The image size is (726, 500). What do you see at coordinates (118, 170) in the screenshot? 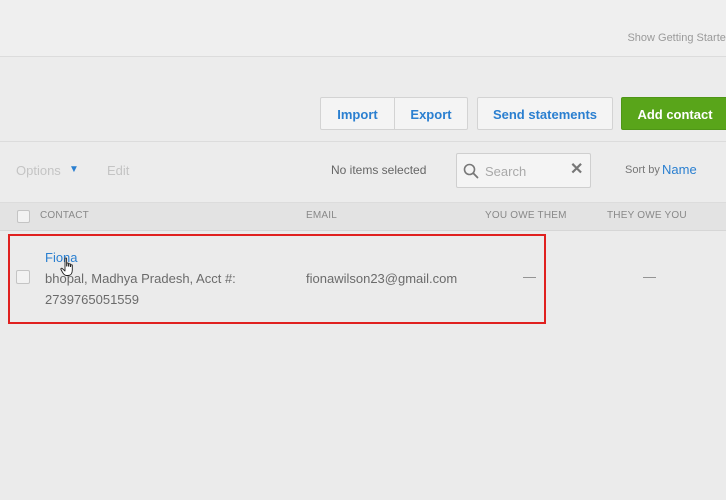
I see `edit-button: Edit` at bounding box center [118, 170].